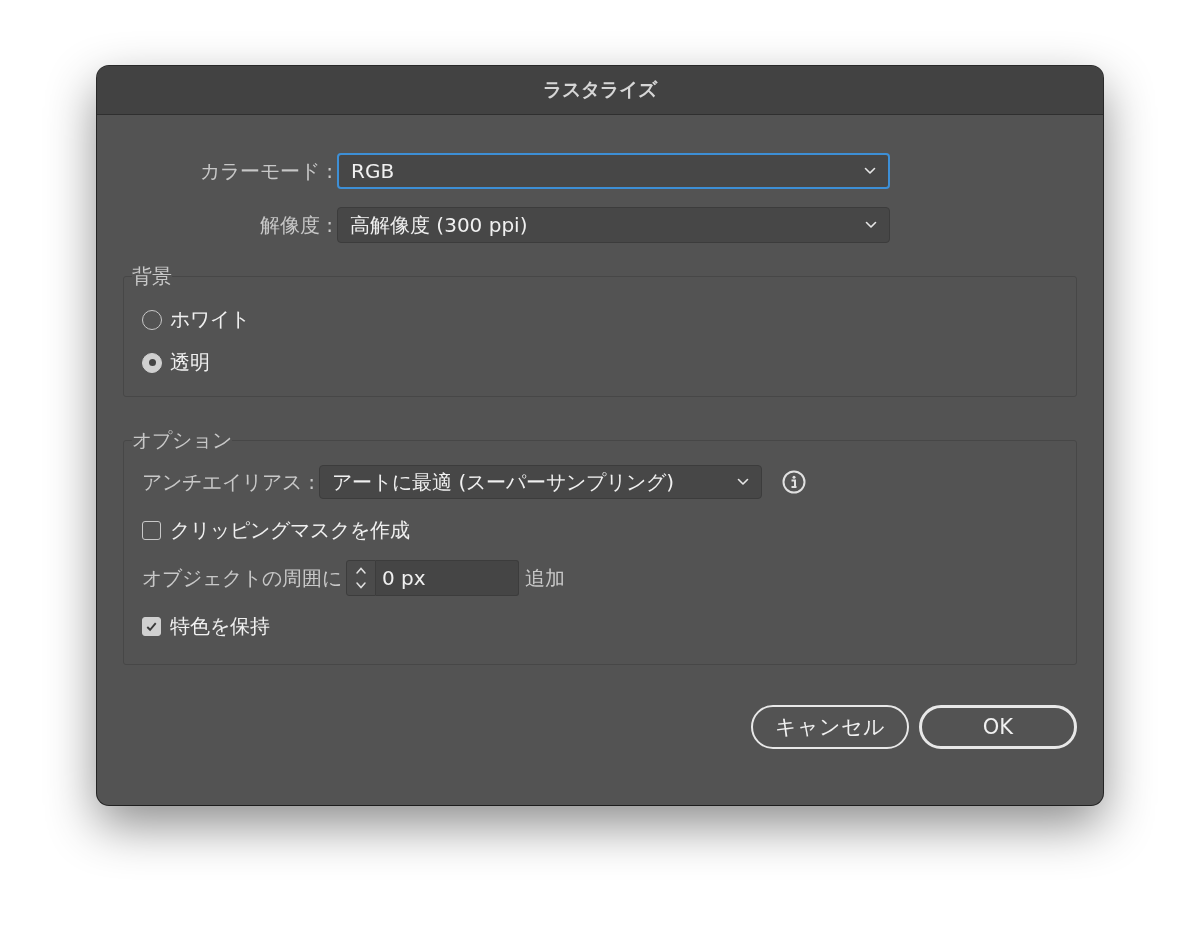  I want to click on field-label: カラーモード :, so click(266, 171).